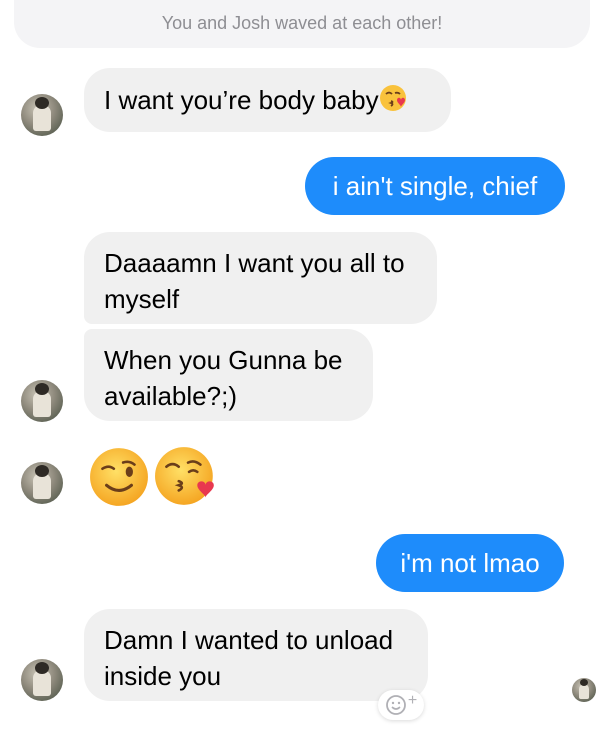 The width and height of the screenshot is (600, 748). Describe the element at coordinates (119, 477) in the screenshot. I see `winking-face-icon` at that location.